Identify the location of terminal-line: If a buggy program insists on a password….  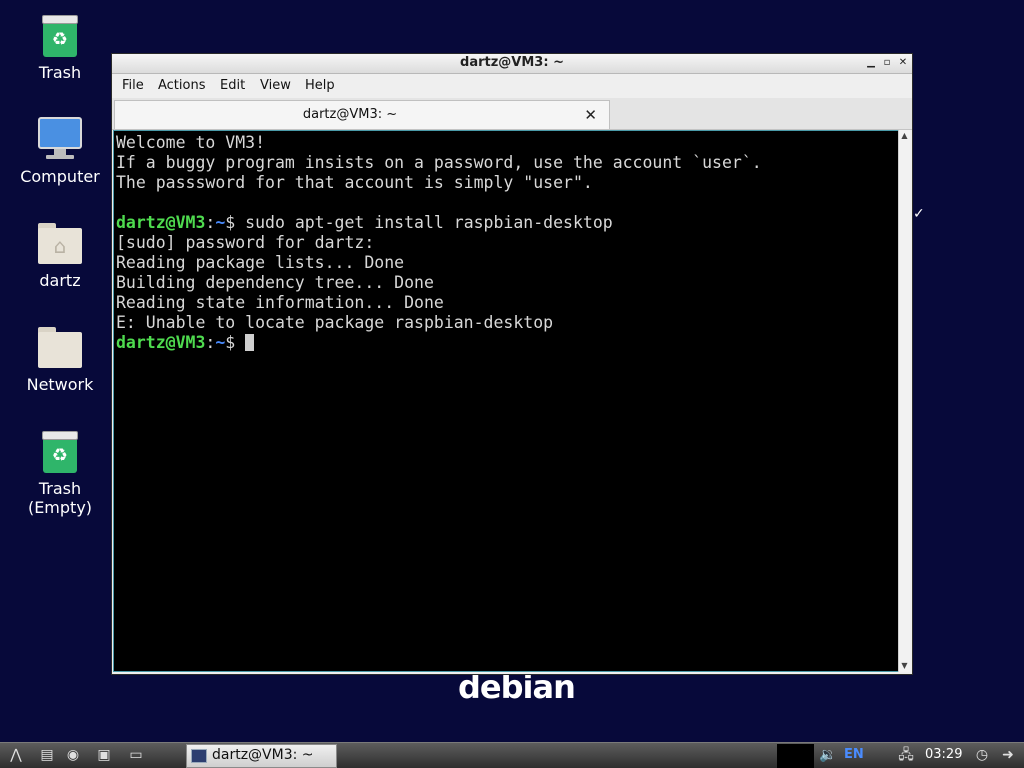
(439, 162).